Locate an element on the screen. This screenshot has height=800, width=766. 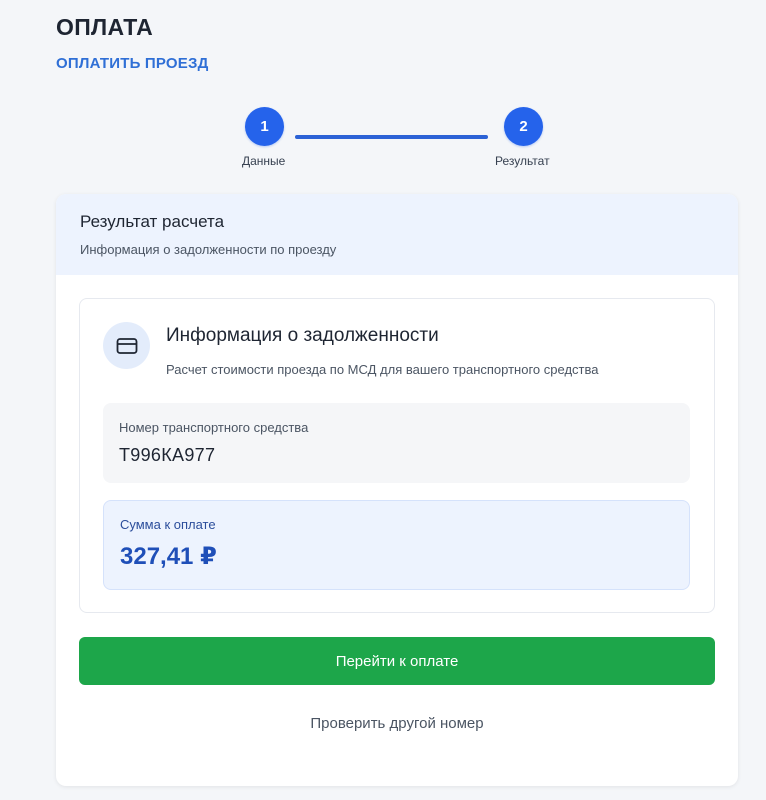
vehicle-number-value: Т996КА977 is located at coordinates (167, 455).